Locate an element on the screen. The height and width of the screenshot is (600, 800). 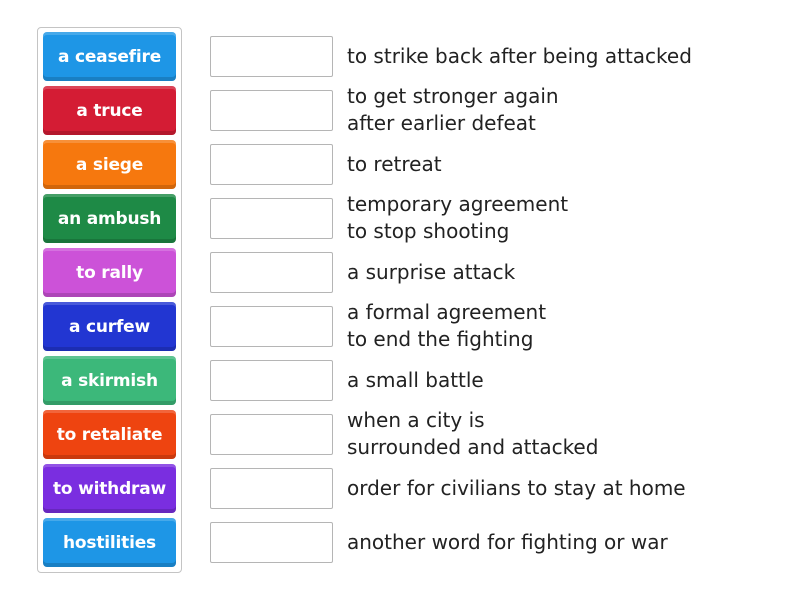
word-tile: a skirmish is located at coordinates (109, 380).